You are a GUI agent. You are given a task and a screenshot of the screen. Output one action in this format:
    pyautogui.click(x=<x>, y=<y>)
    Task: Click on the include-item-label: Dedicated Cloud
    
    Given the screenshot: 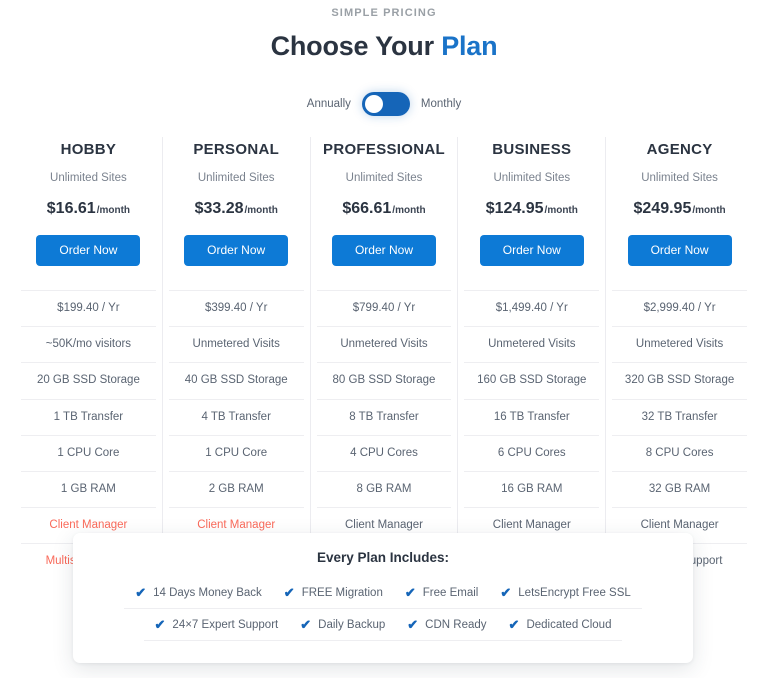 What is the action you would take?
    pyautogui.click(x=569, y=624)
    